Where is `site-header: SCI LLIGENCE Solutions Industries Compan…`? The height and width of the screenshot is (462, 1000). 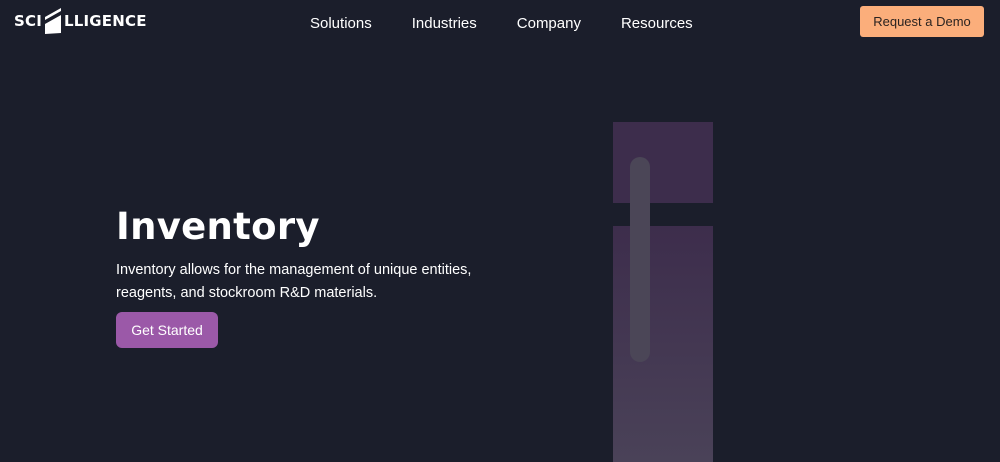
site-header: SCI LLIGENCE Solutions Industries Compan… is located at coordinates (500, 23).